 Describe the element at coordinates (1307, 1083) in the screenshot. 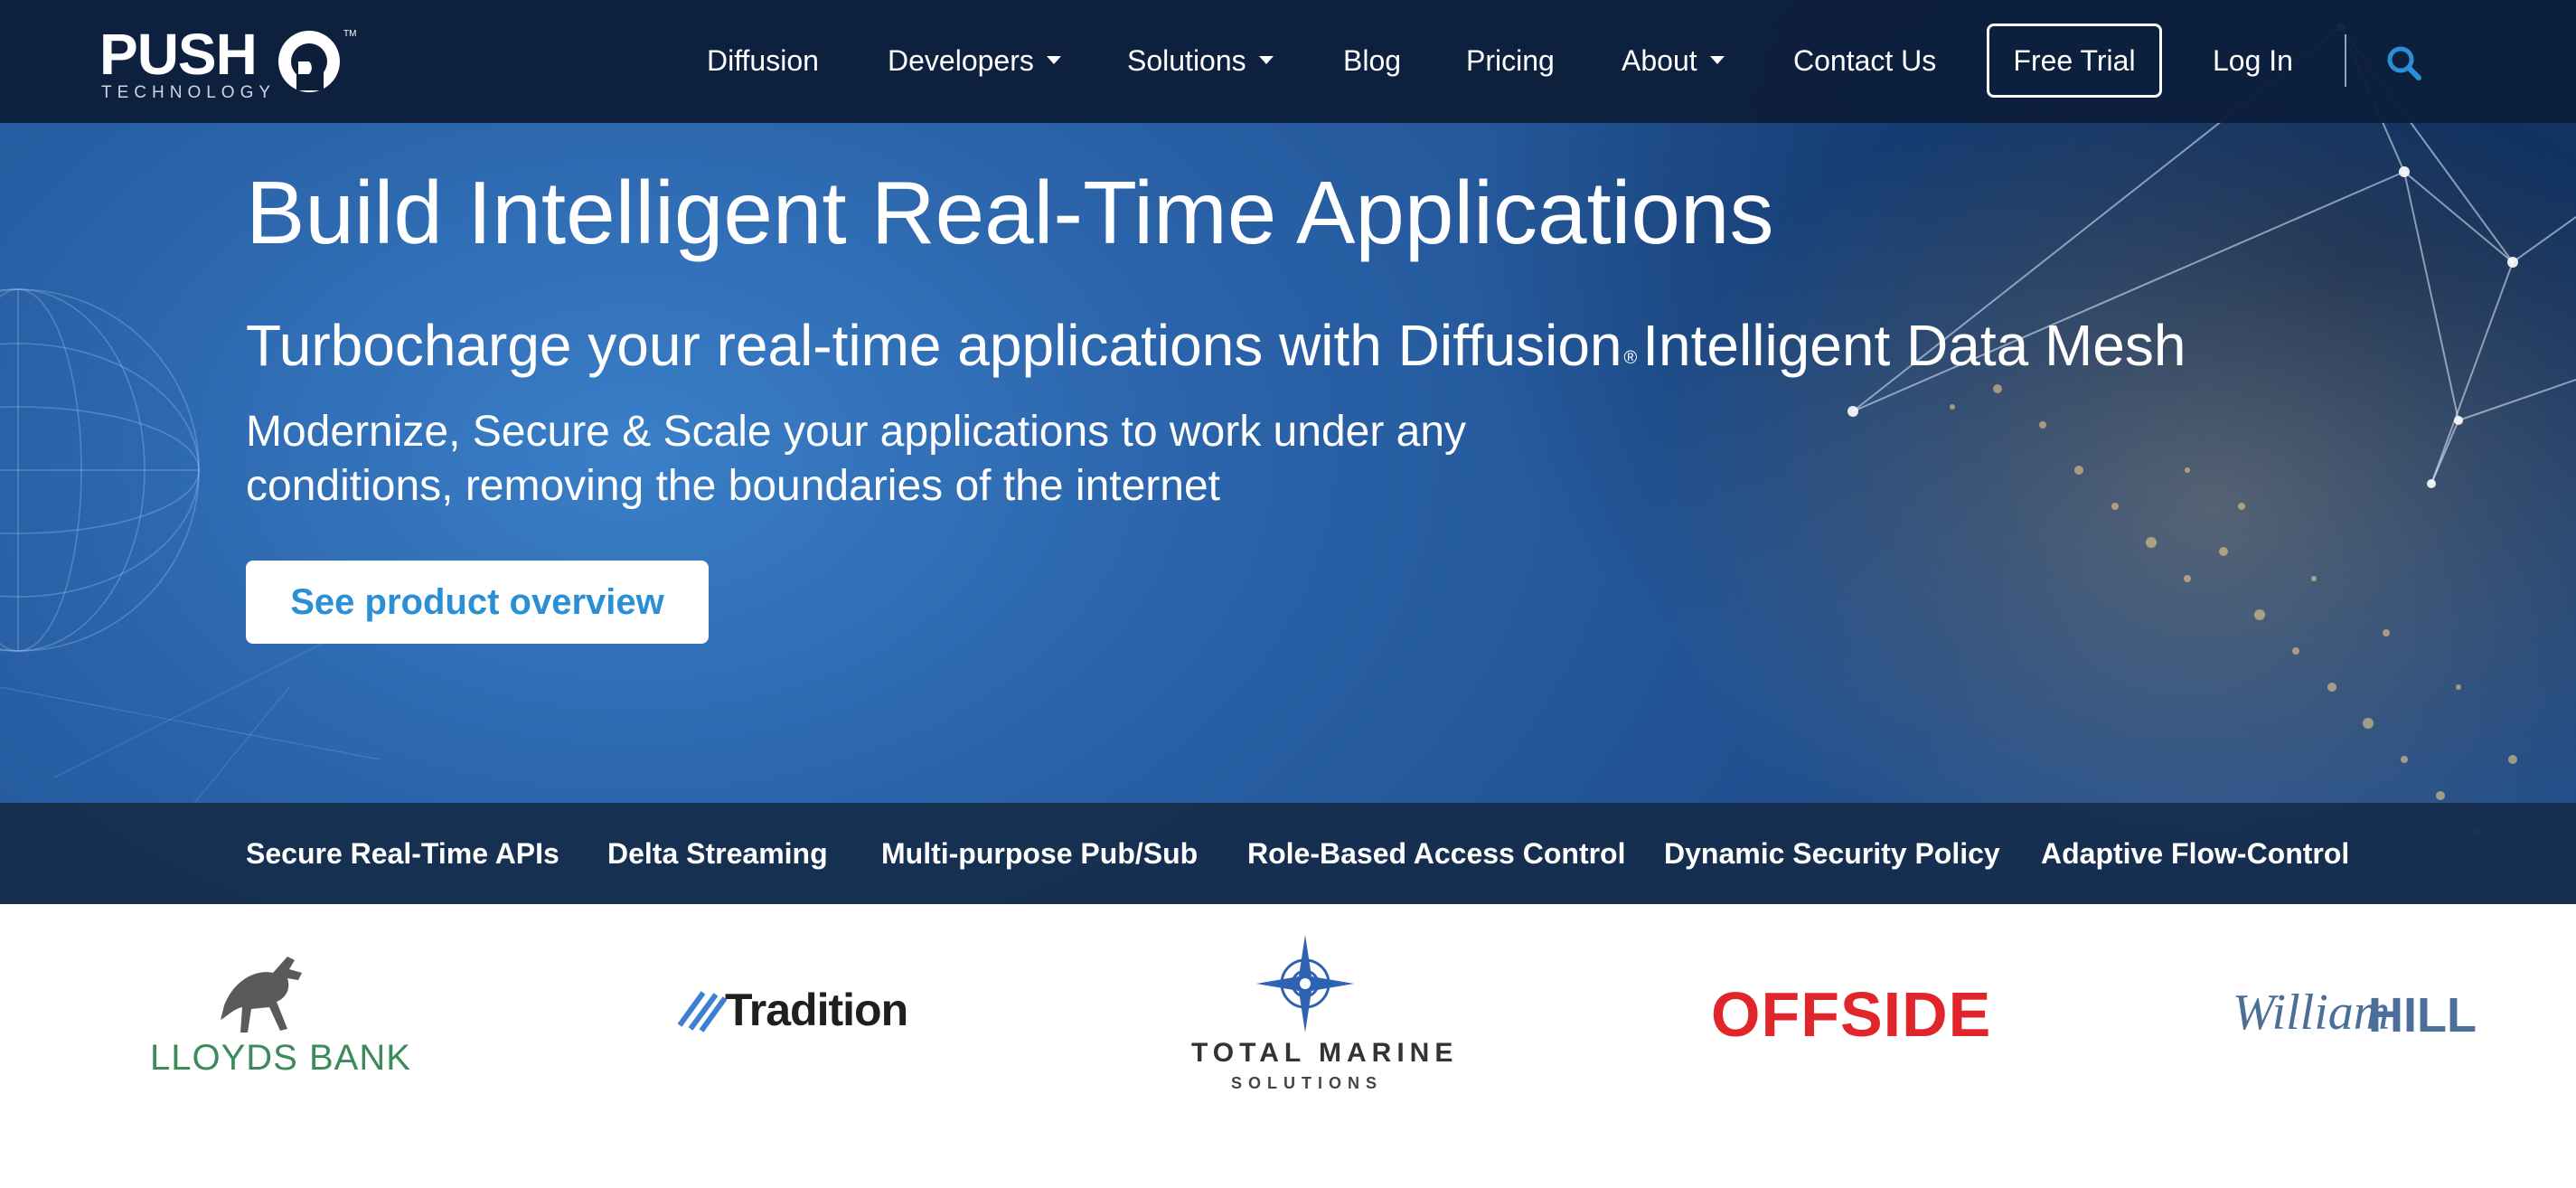

I see `total-marine-subtitle: SOLUTIONS` at that location.